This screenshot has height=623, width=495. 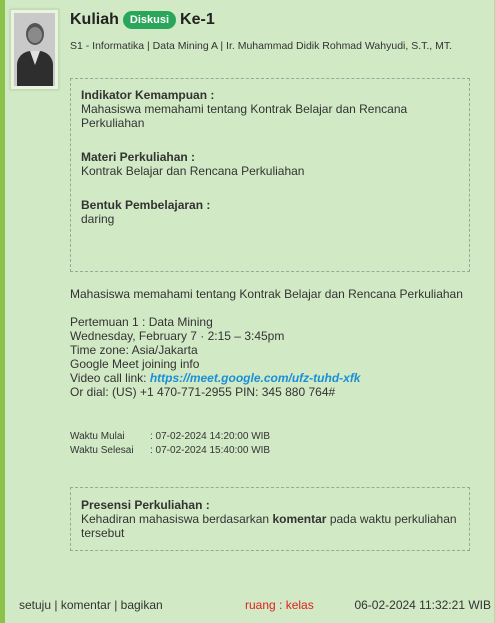 I want to click on discussion-badge: Diskusi, so click(x=149, y=20).